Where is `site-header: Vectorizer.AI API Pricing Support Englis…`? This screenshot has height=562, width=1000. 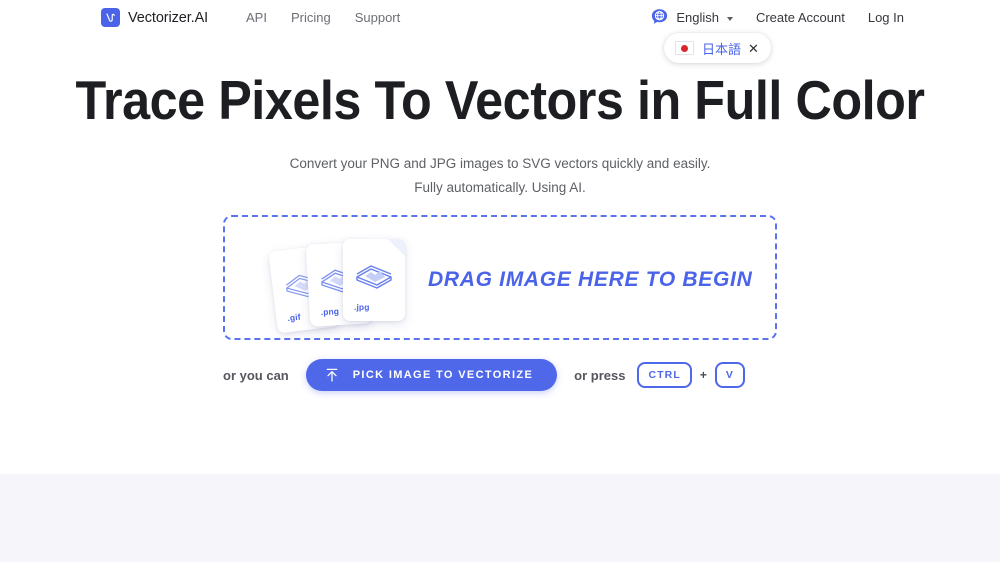 site-header: Vectorizer.AI API Pricing Support Englis… is located at coordinates (500, 17).